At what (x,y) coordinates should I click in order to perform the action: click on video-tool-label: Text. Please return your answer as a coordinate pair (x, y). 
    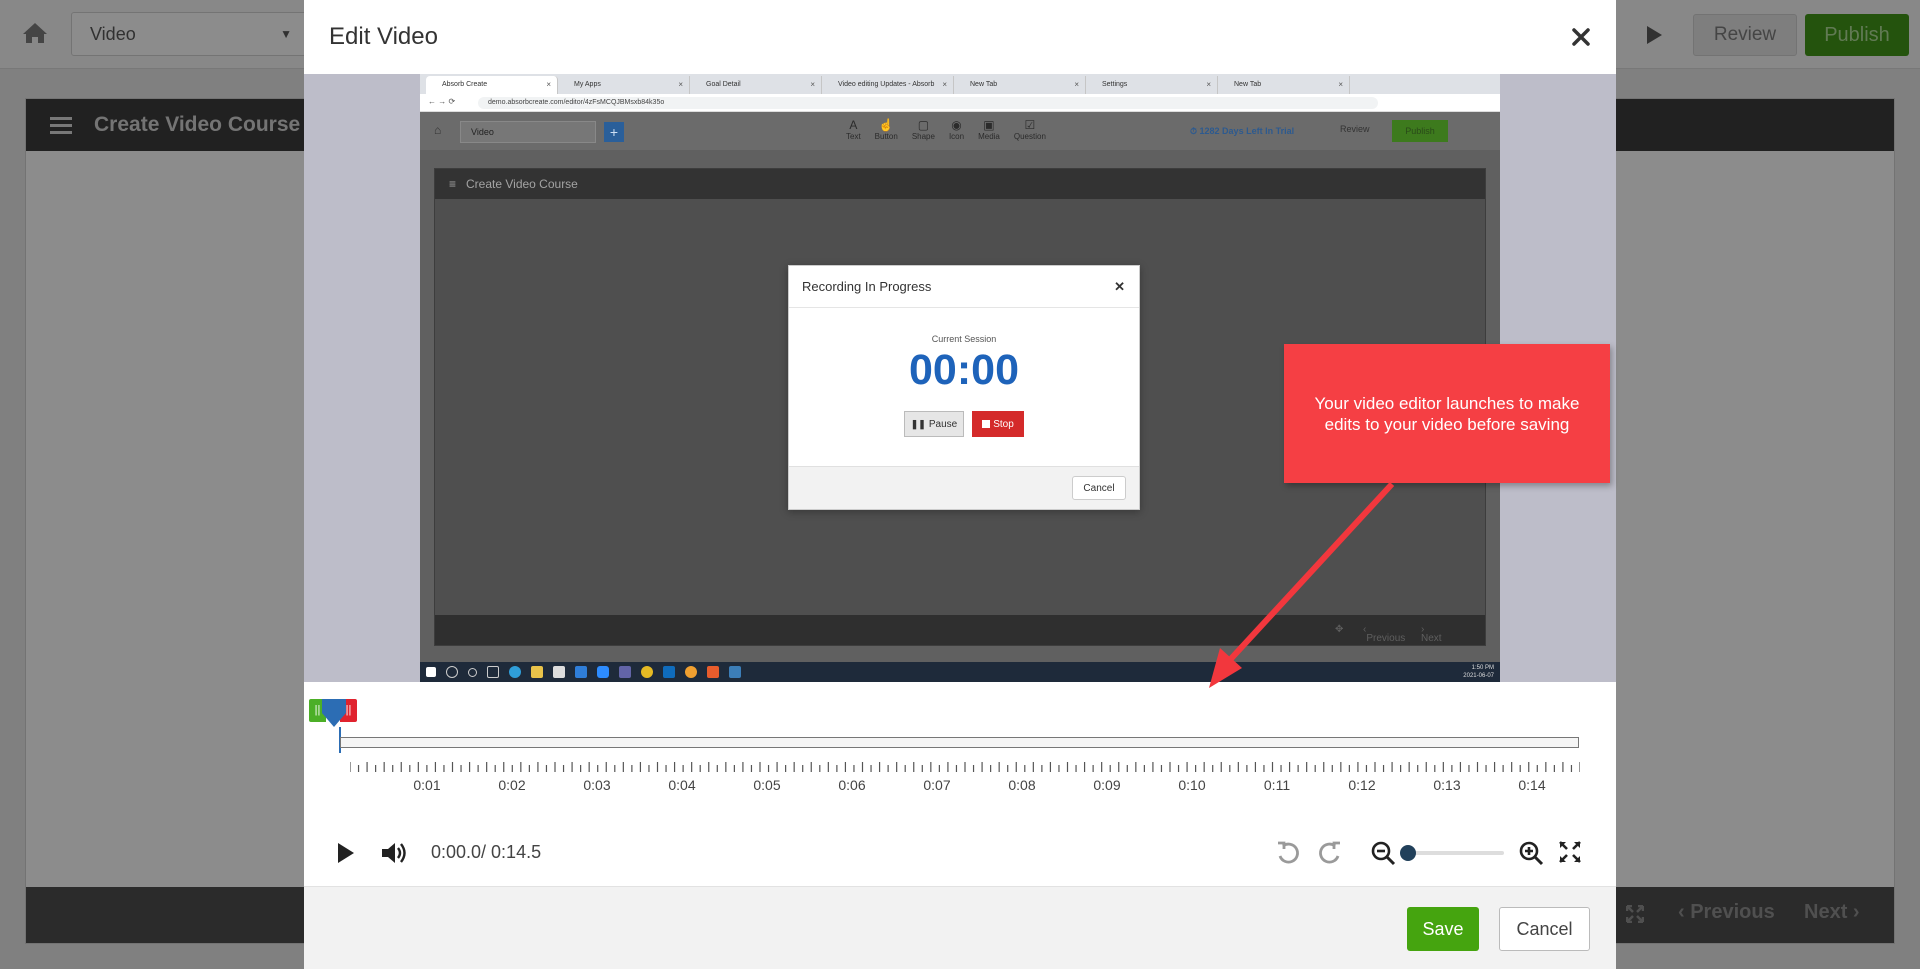
    Looking at the image, I should click on (853, 136).